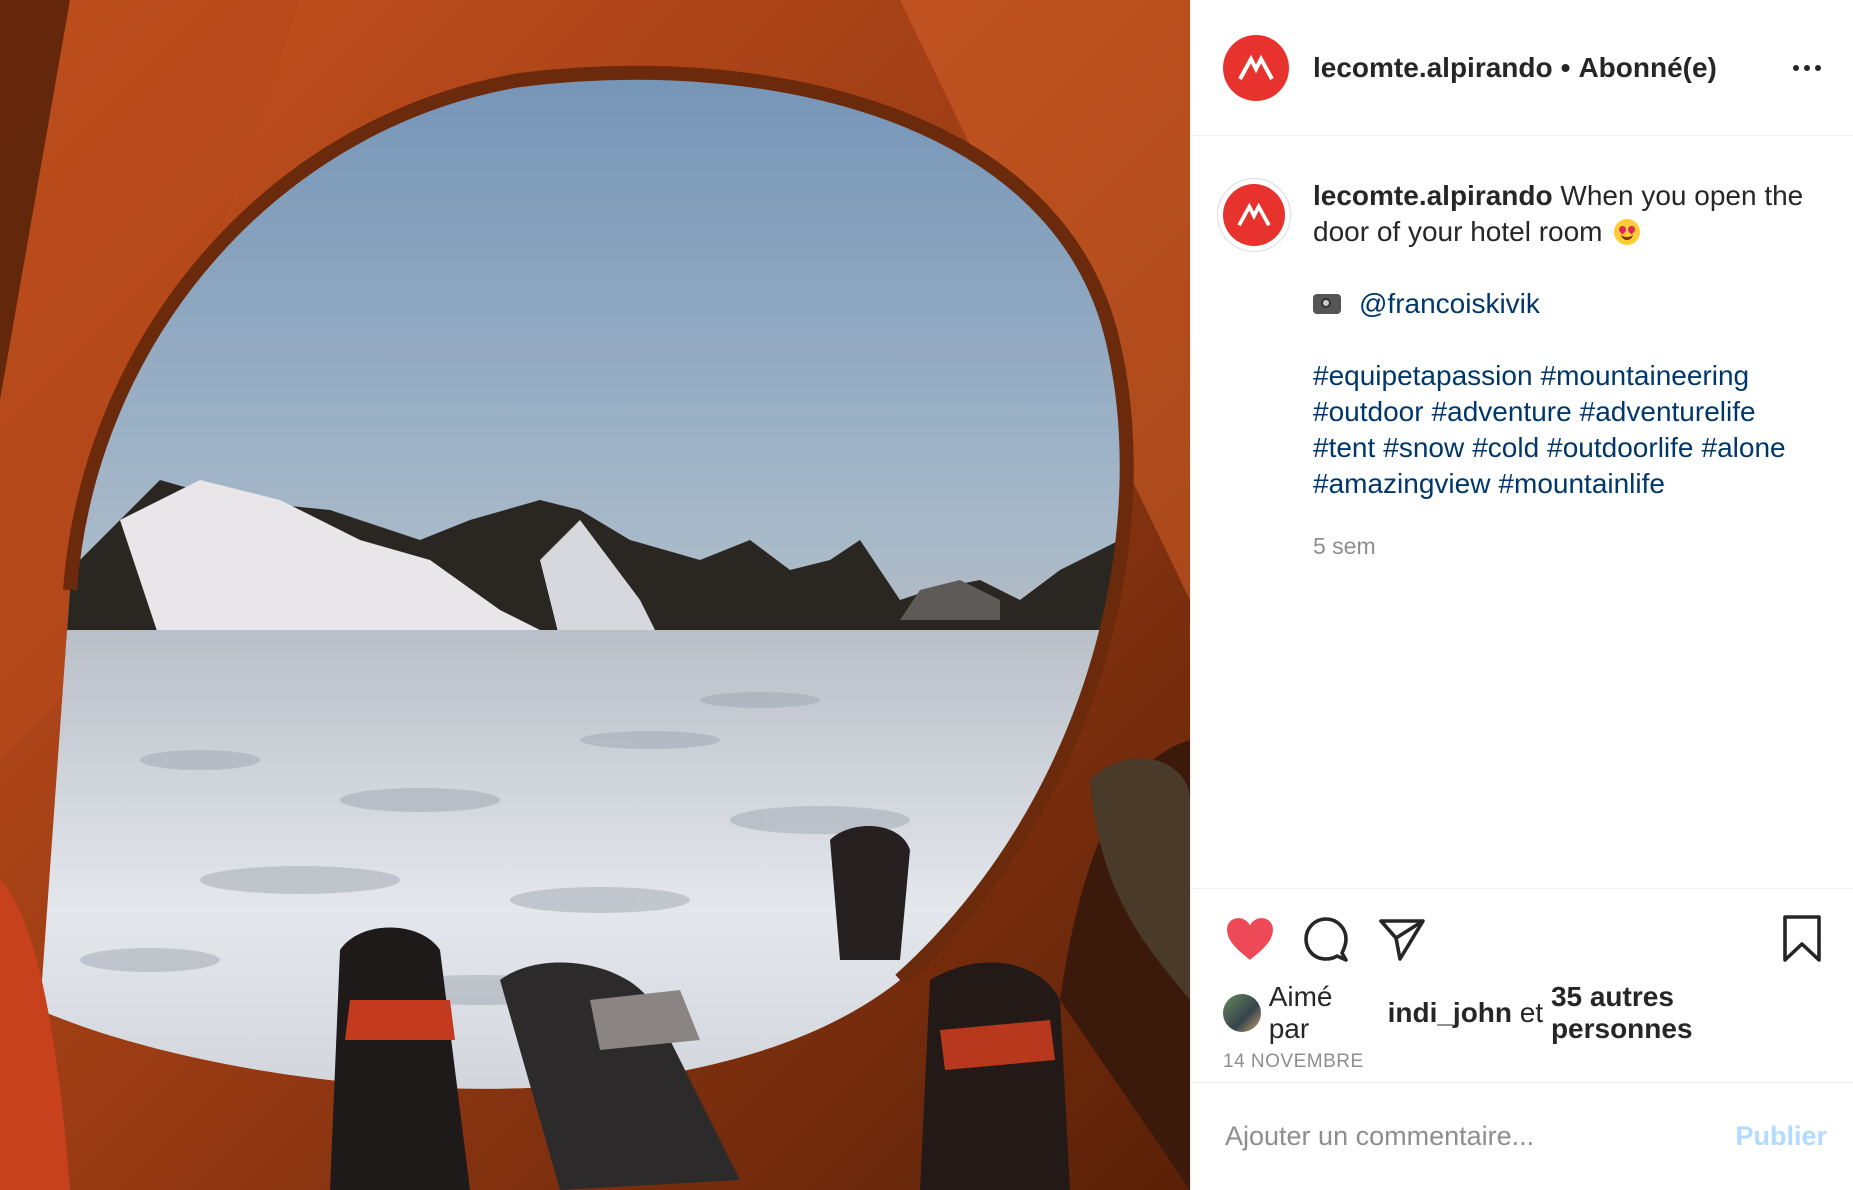 The height and width of the screenshot is (1190, 1853). Describe the element at coordinates (1505, 447) in the screenshot. I see `hashtag-link: #cold` at that location.